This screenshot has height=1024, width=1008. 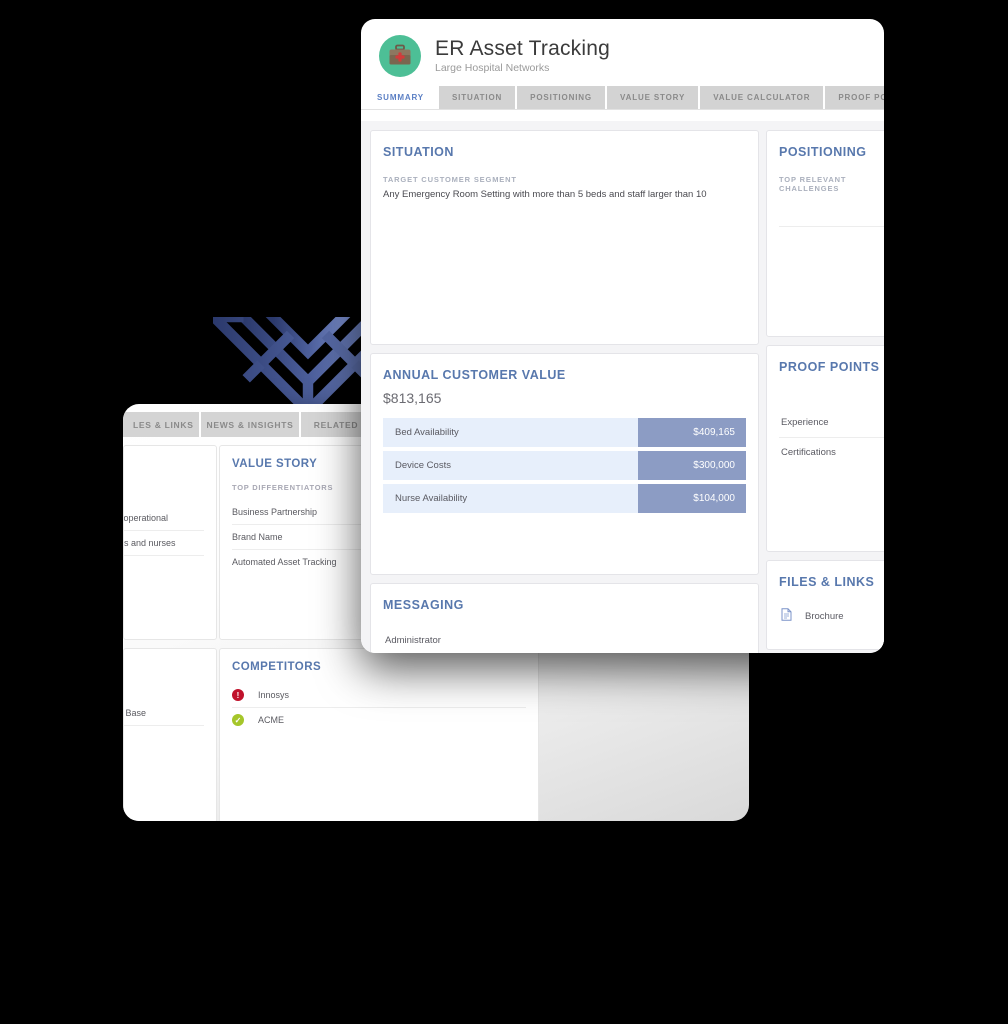 What do you see at coordinates (692, 498) in the screenshot?
I see `value-row-bar: $104,000` at bounding box center [692, 498].